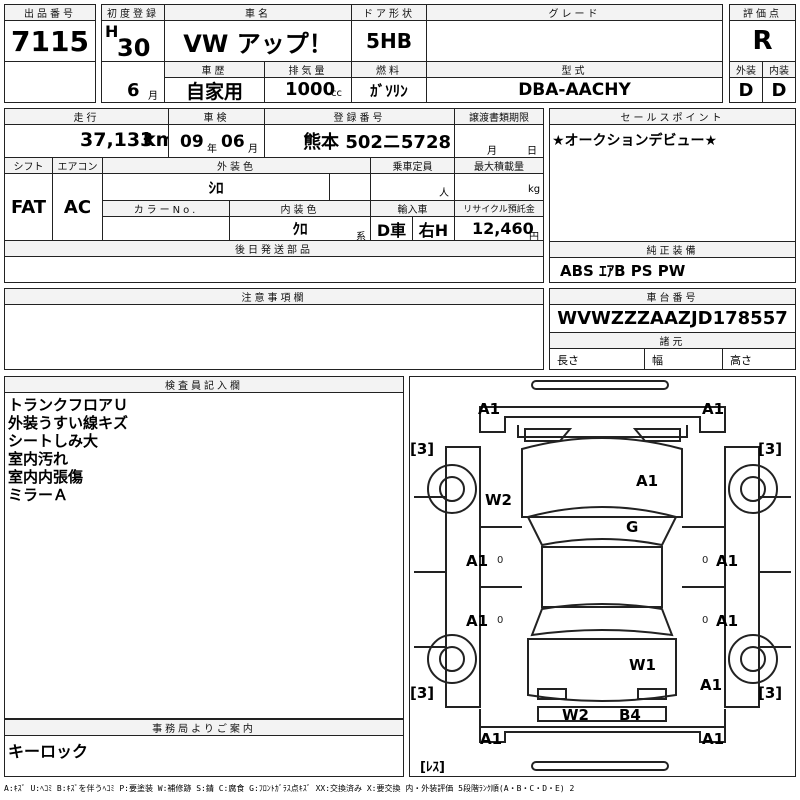 Image resolution: width=800 pixels, height=800 pixels. I want to click on max-load-header: 最大積載量, so click(499, 165).